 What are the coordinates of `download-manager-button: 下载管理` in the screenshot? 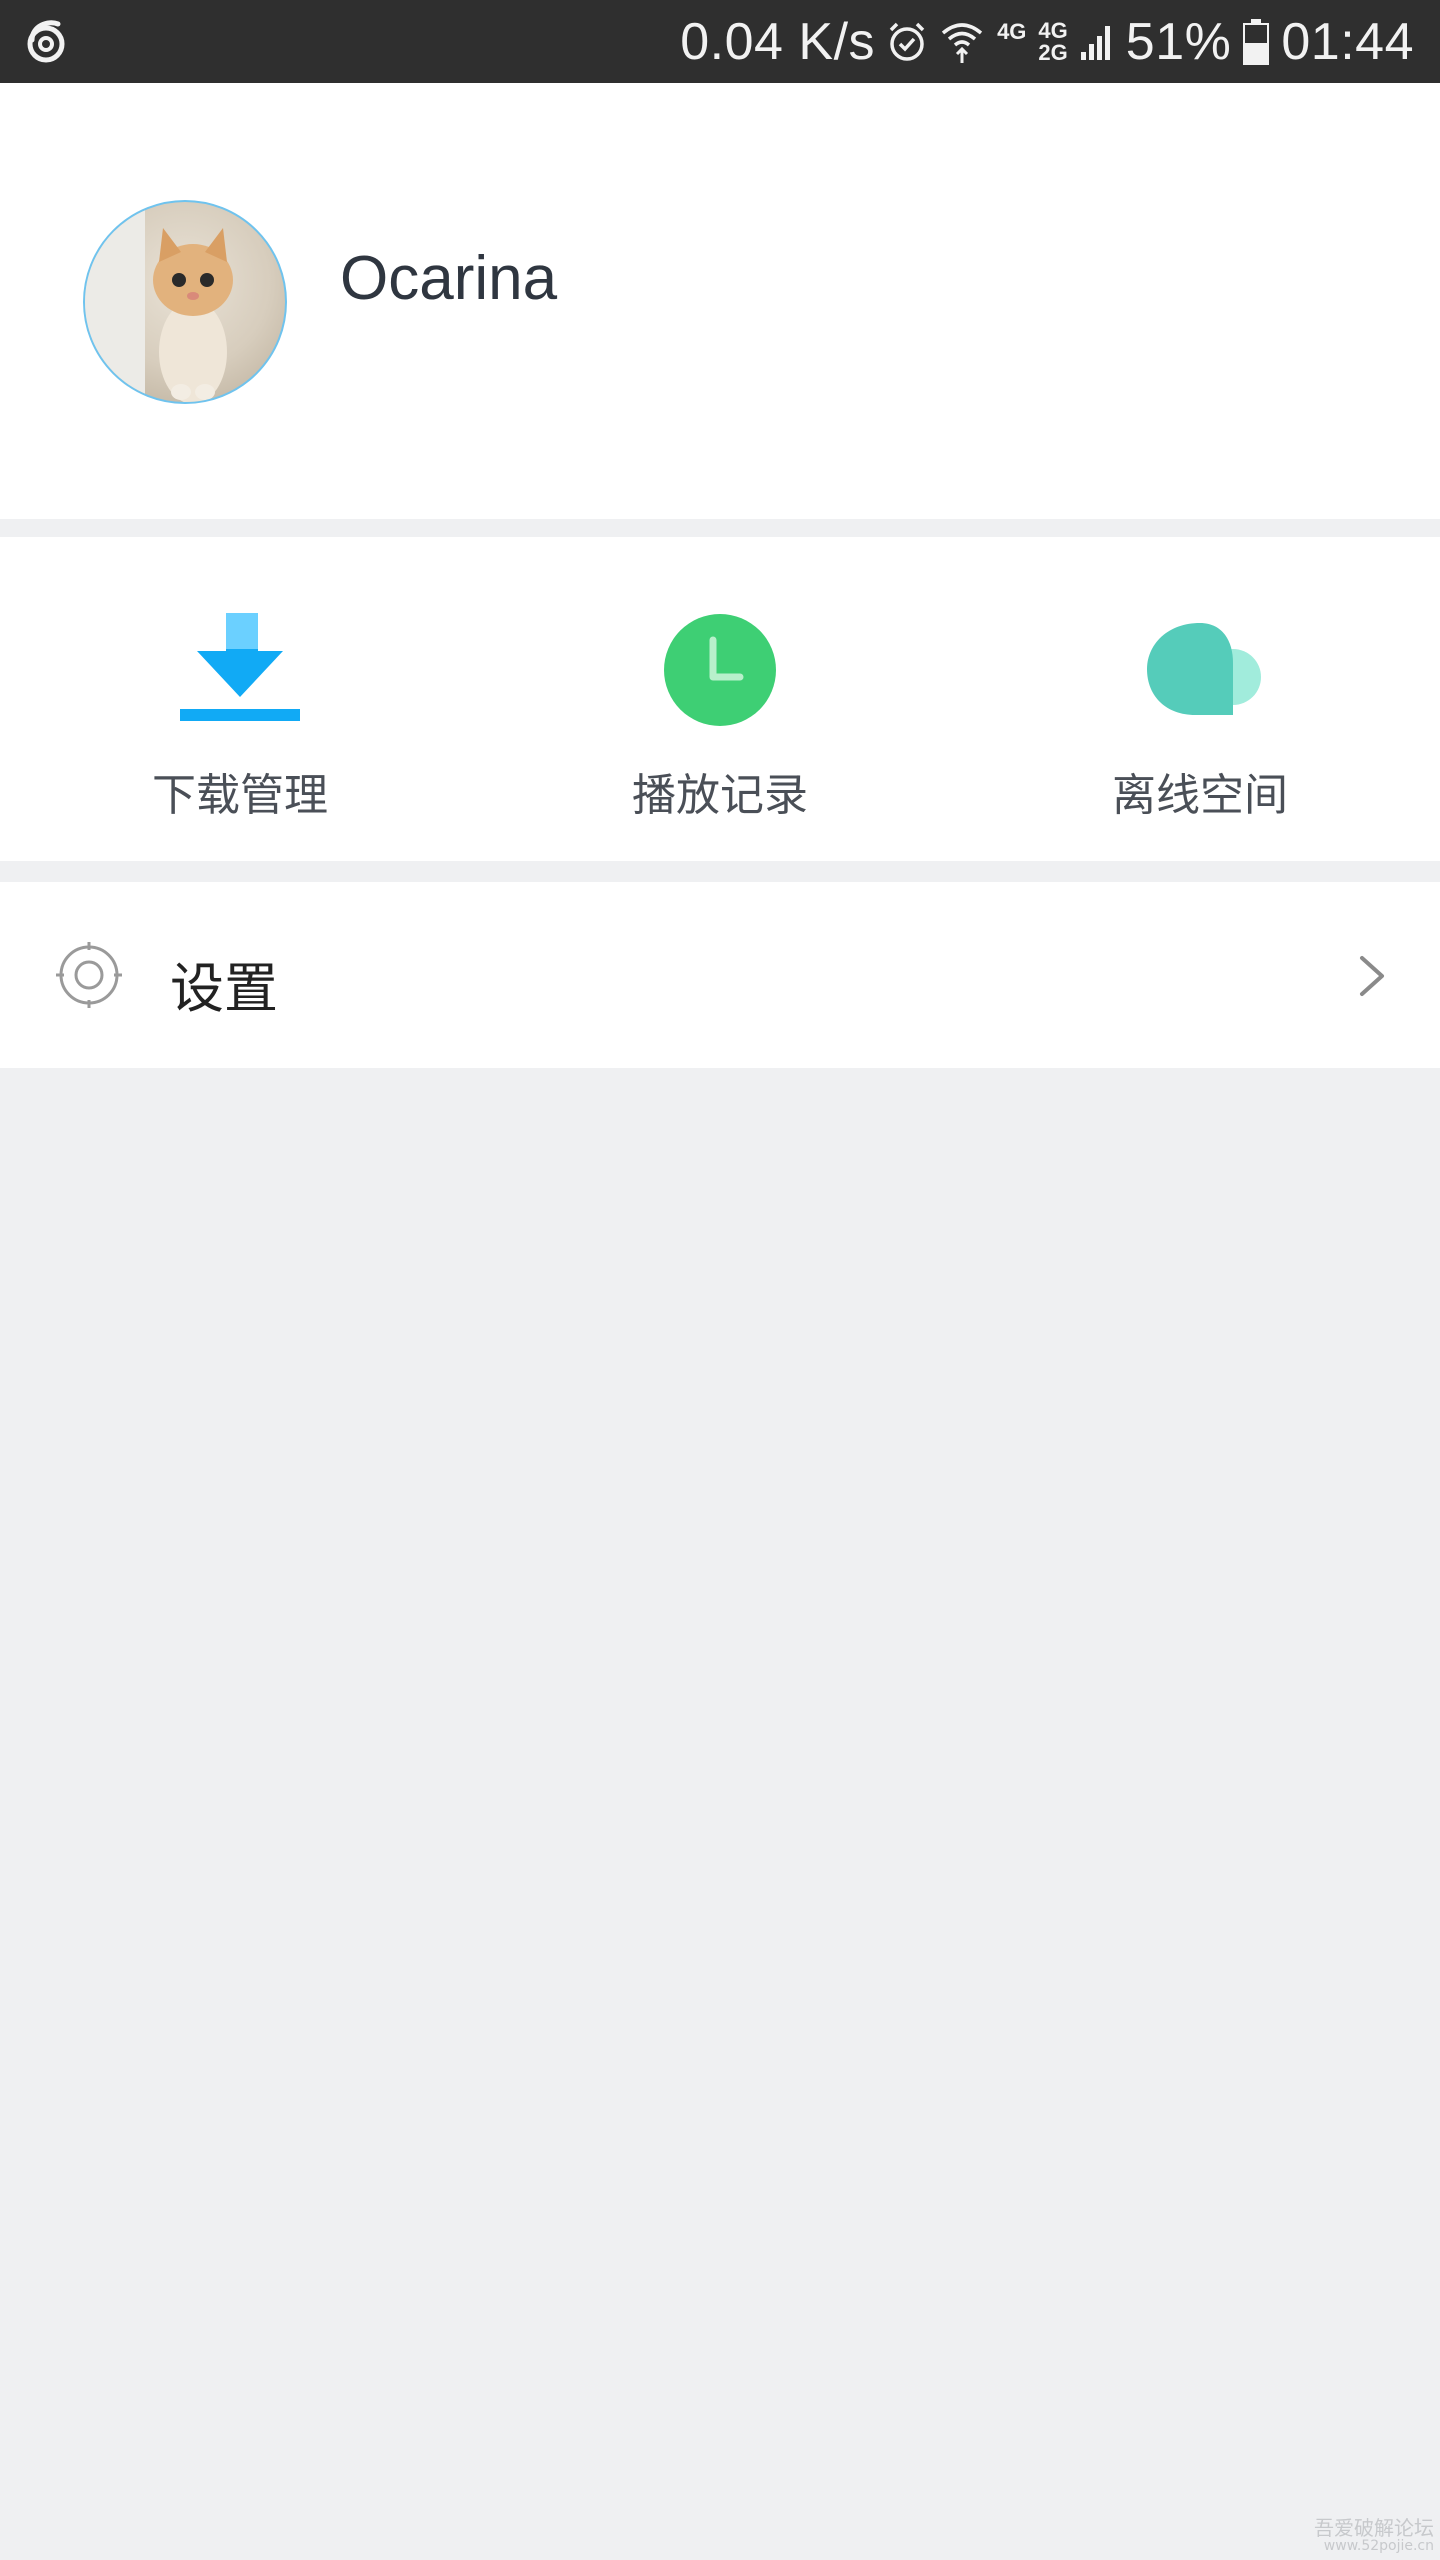 It's located at (240, 699).